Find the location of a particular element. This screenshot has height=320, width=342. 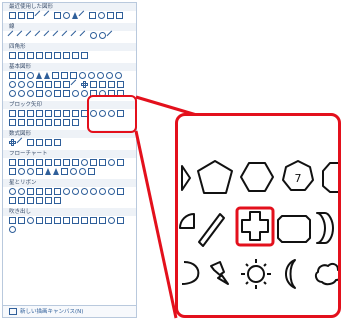

callout-line-bottom is located at coordinates (156, 224).